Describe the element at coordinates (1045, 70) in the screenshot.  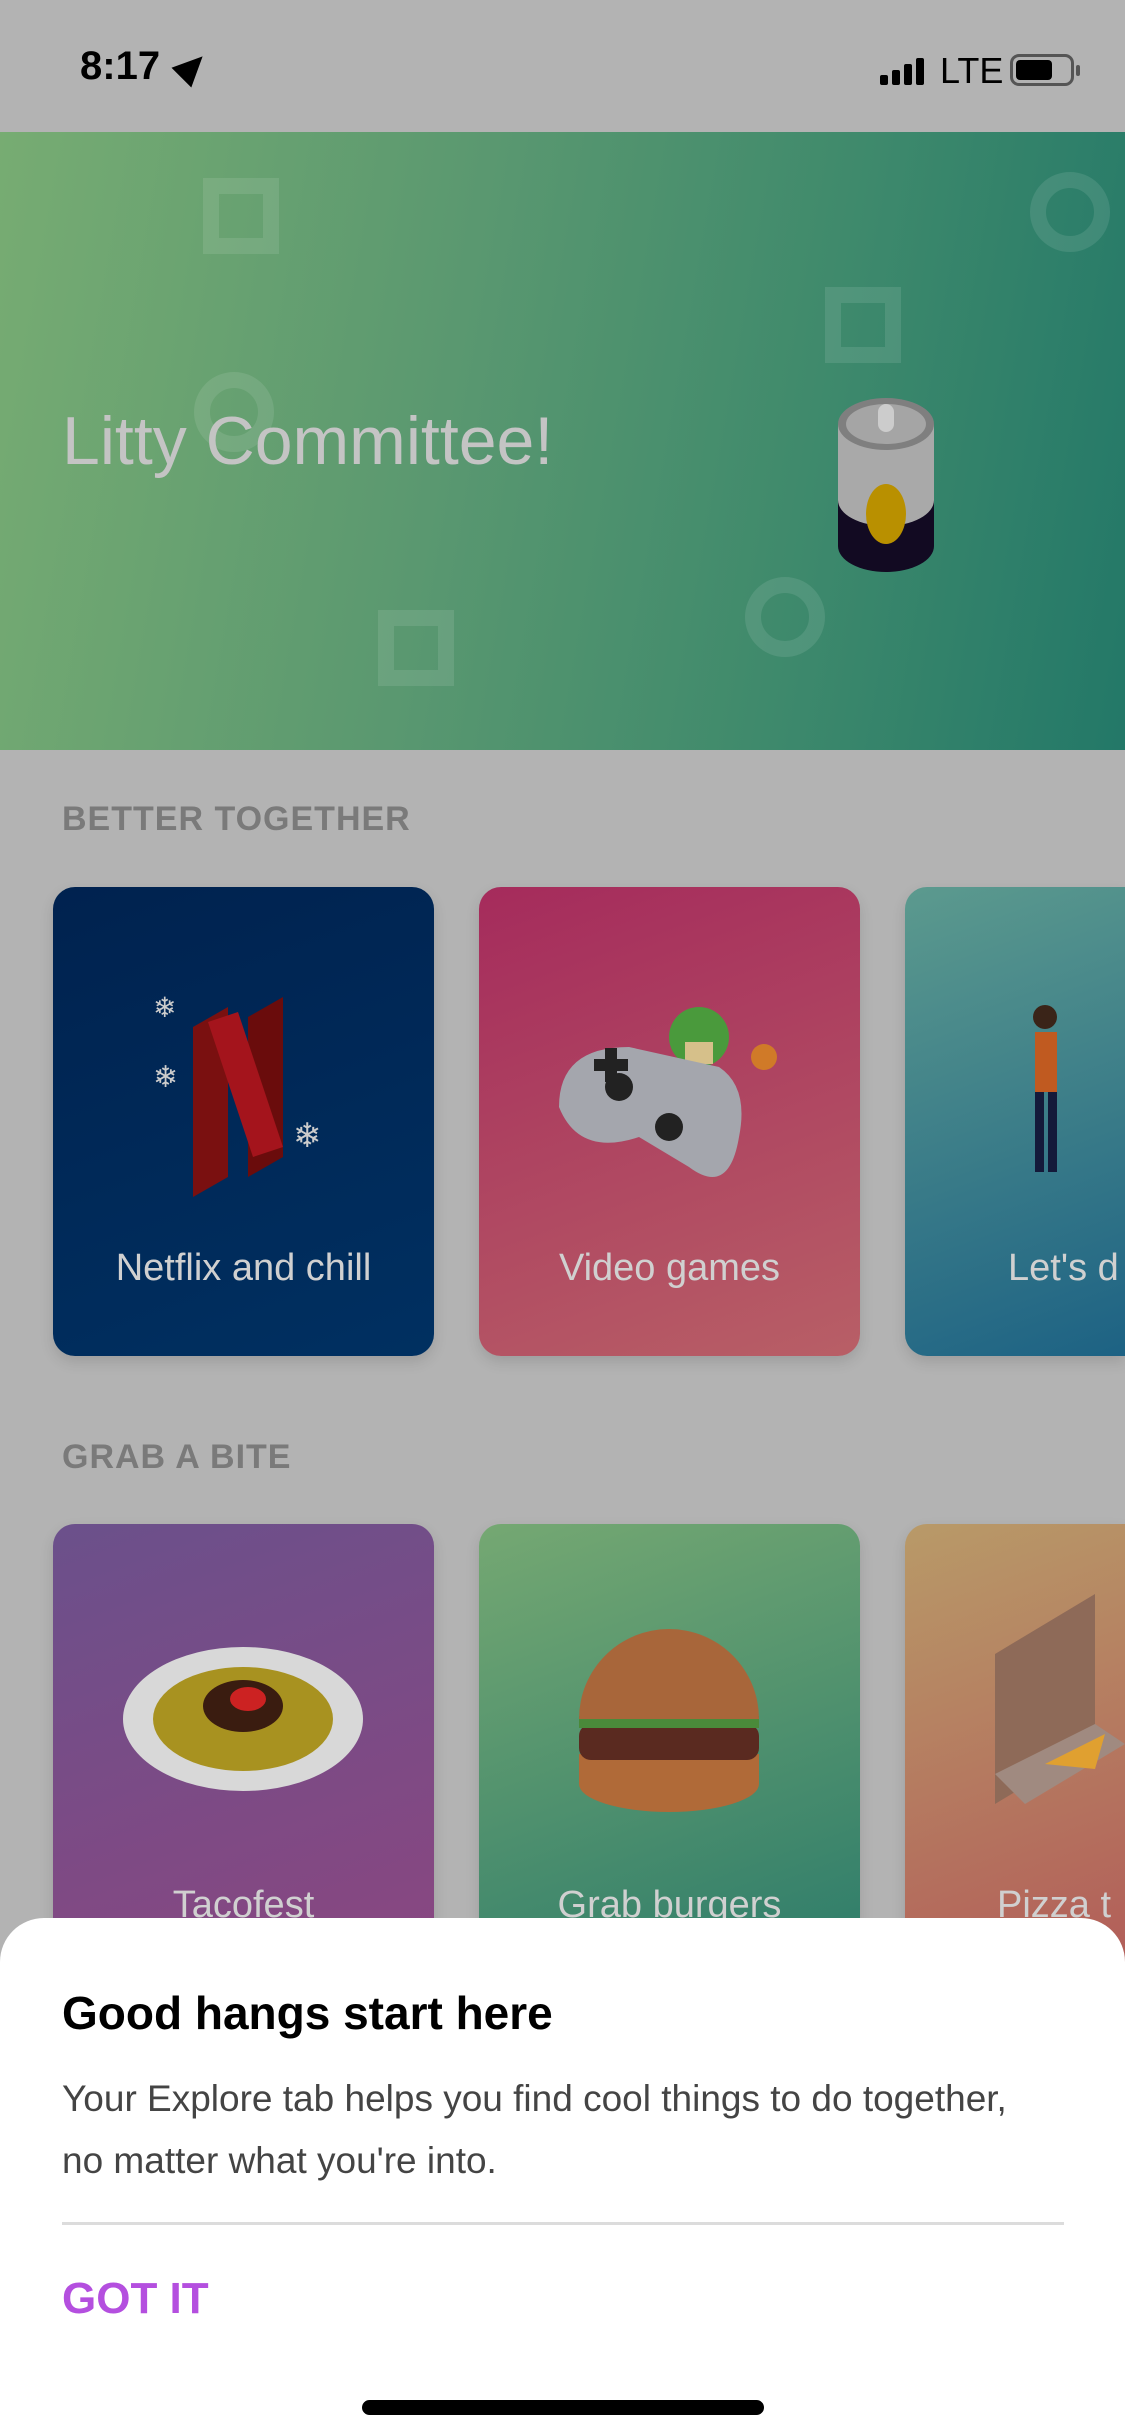
I see `battery-icon` at that location.